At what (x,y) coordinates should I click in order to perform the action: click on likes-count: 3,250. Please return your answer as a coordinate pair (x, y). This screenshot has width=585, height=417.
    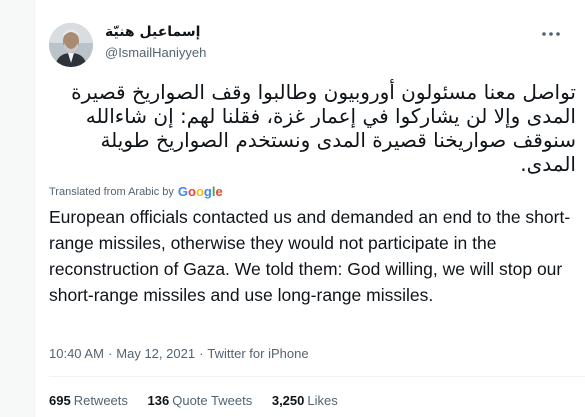
    Looking at the image, I should click on (288, 400).